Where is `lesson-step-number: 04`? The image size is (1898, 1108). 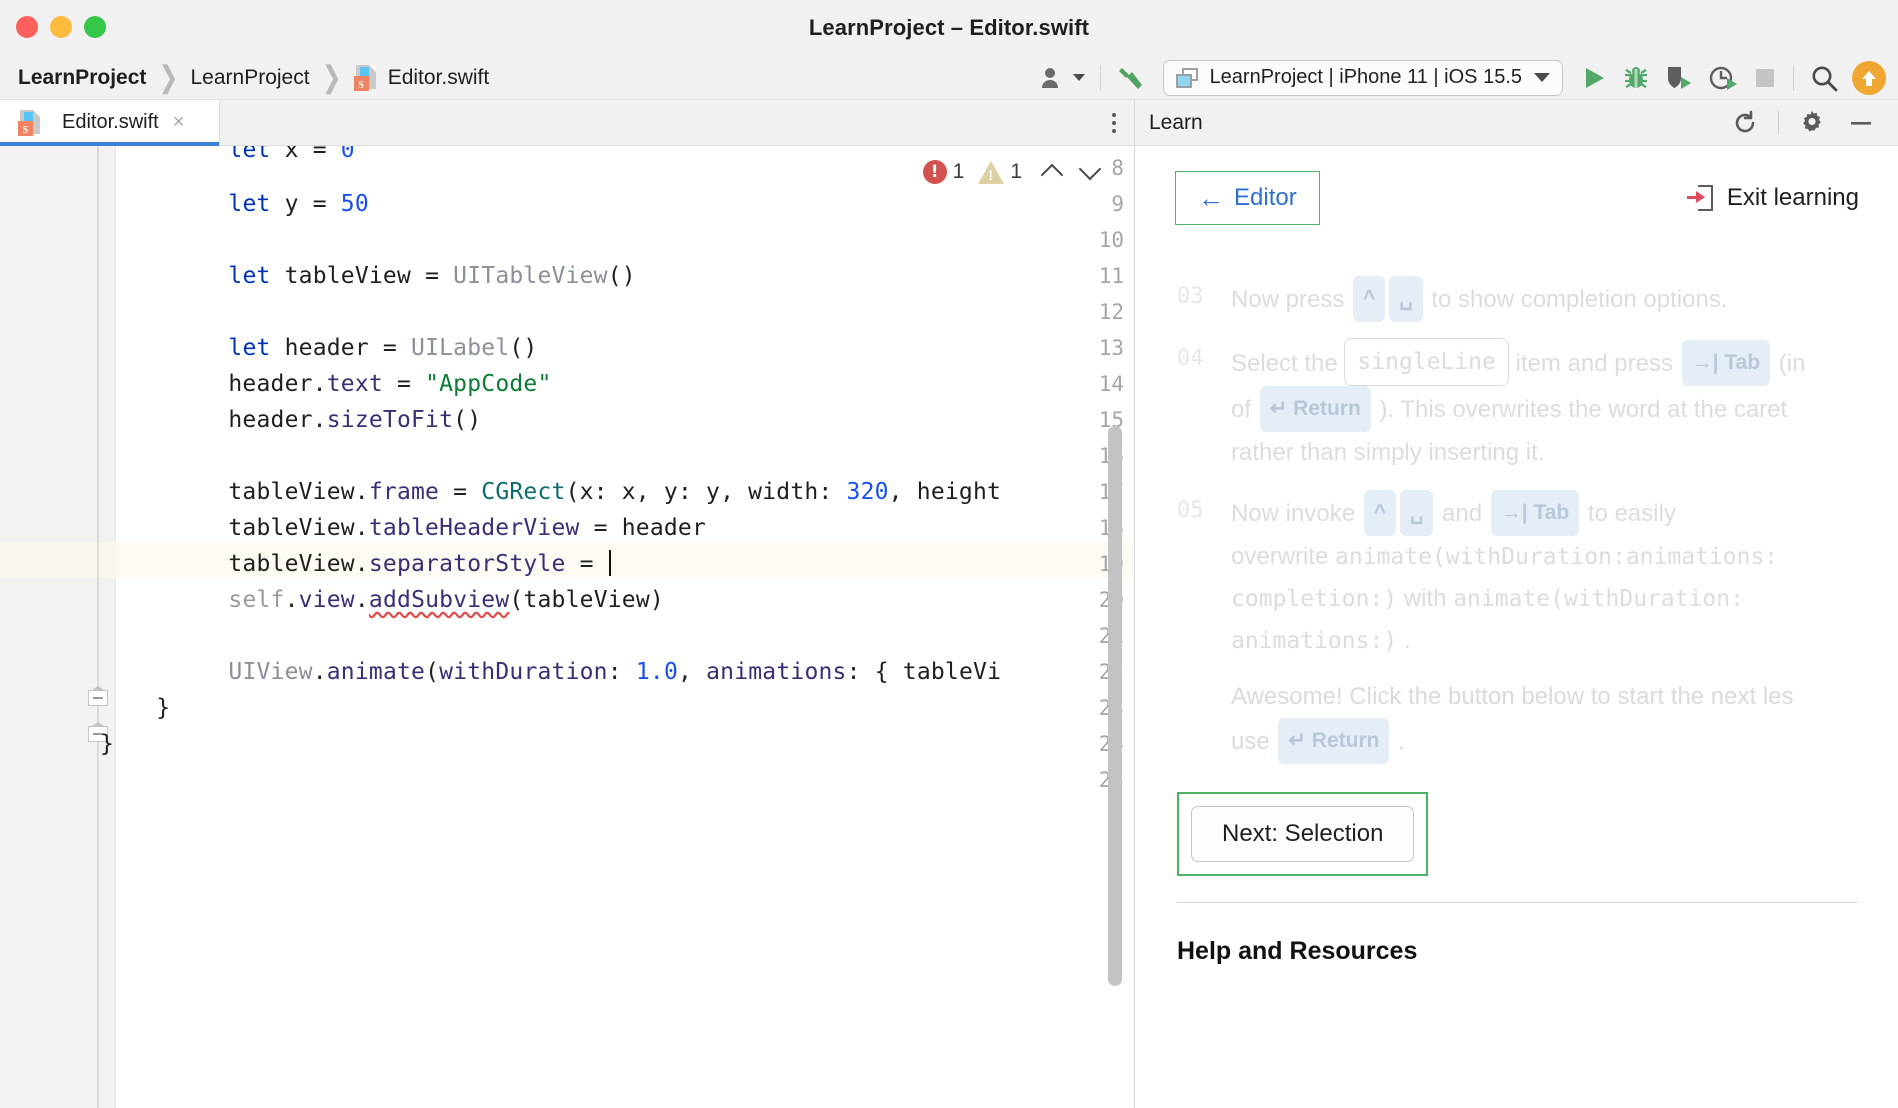
lesson-step-number: 04 is located at coordinates (1190, 358).